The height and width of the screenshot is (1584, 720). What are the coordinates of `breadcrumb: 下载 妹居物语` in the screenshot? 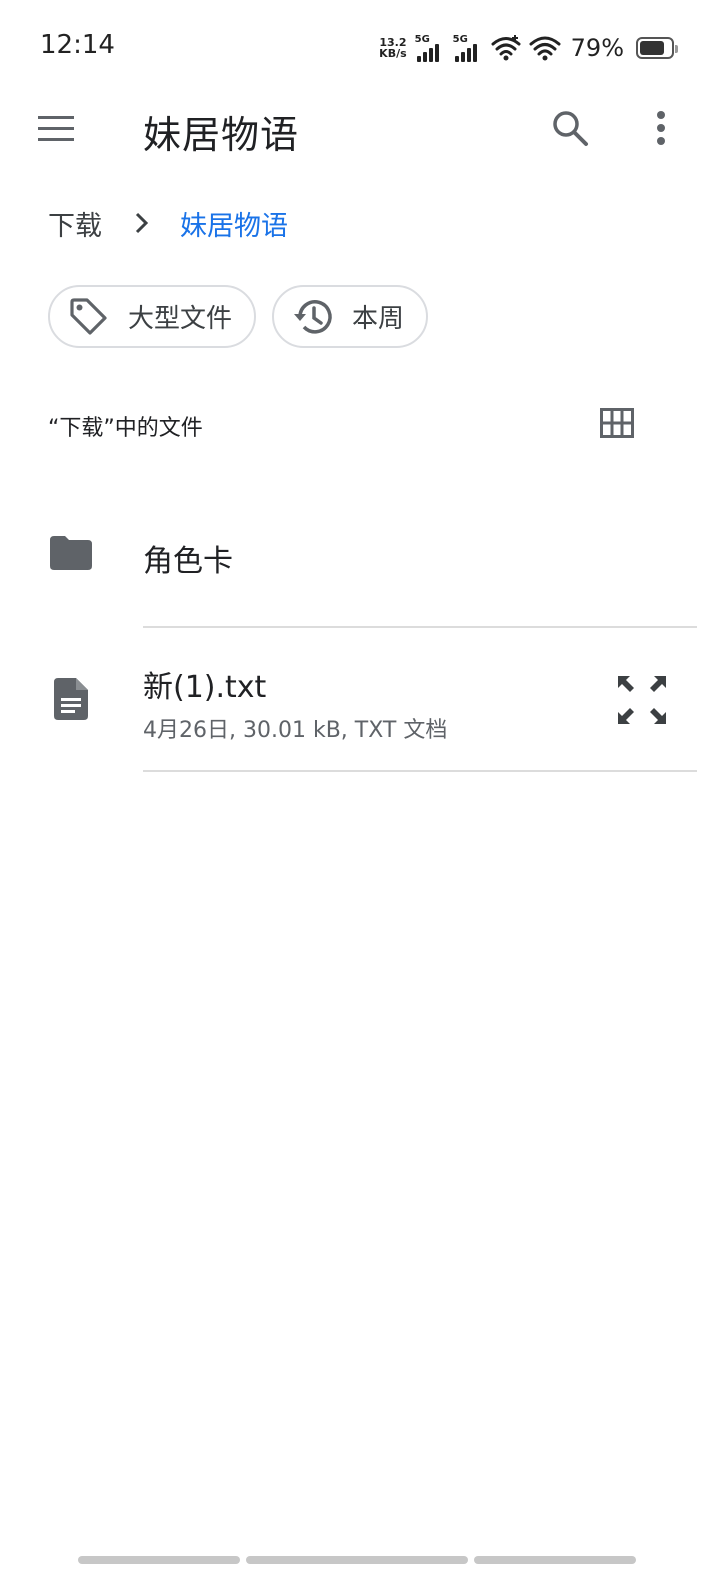 It's located at (168, 223).